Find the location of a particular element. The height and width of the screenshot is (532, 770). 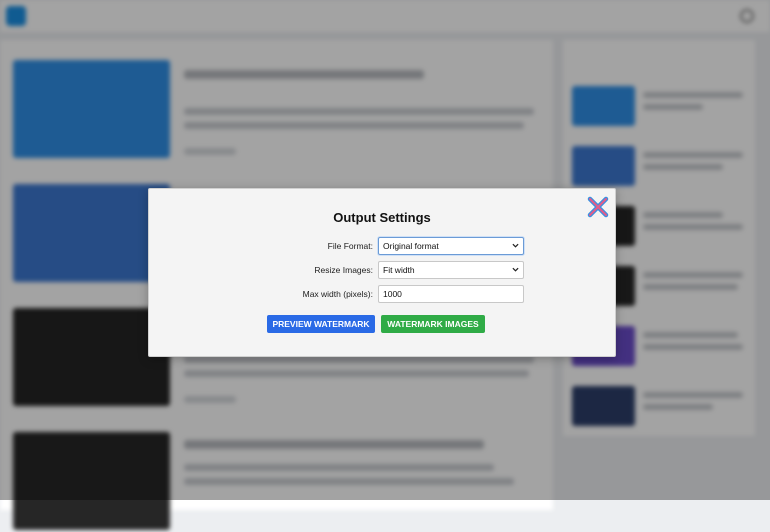

resize-images-label: Resize Images: is located at coordinates (343, 270).